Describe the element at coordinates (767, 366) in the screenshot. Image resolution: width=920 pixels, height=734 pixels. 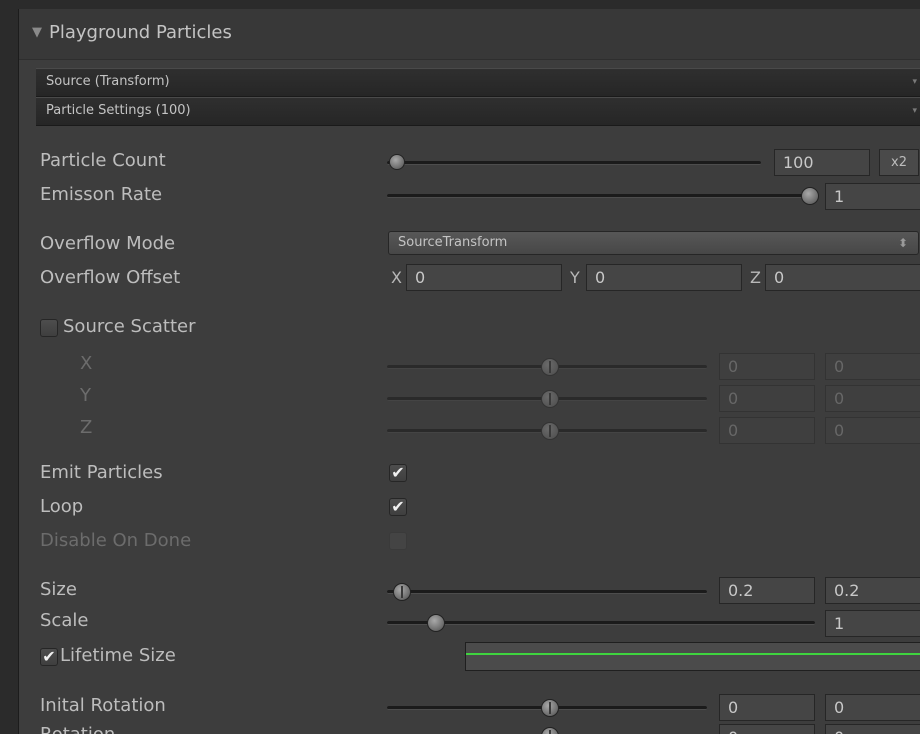
I see `scatter-x-min-field: 0` at that location.